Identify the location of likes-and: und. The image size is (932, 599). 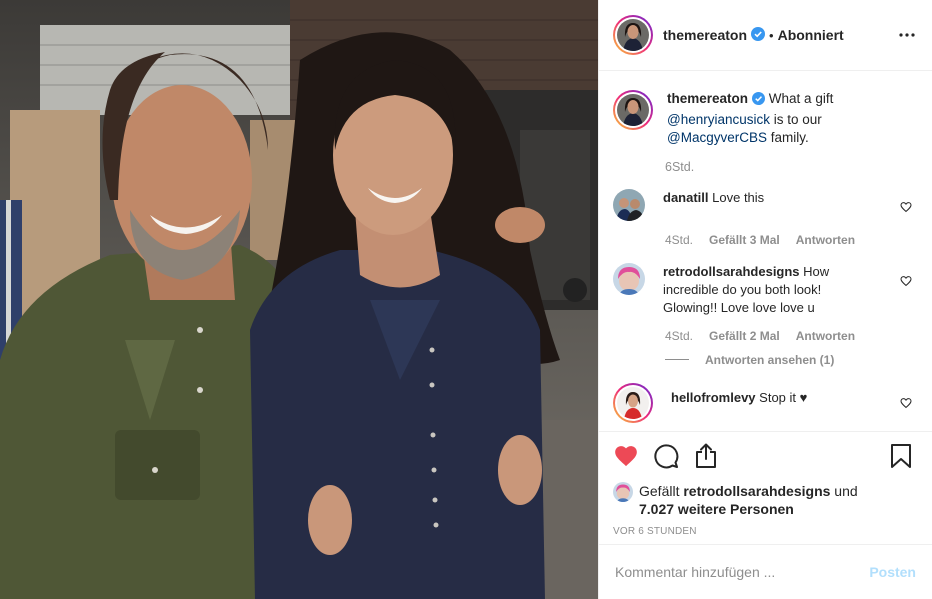
(846, 491).